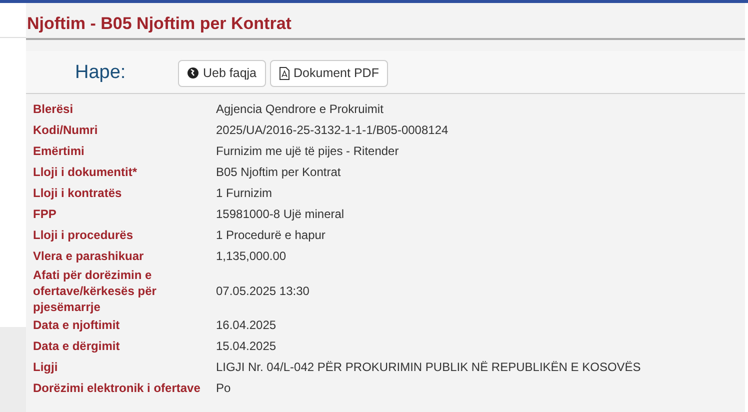 The image size is (748, 412). Describe the element at coordinates (263, 291) in the screenshot. I see `field-value: 07.05.2025 13:30` at that location.